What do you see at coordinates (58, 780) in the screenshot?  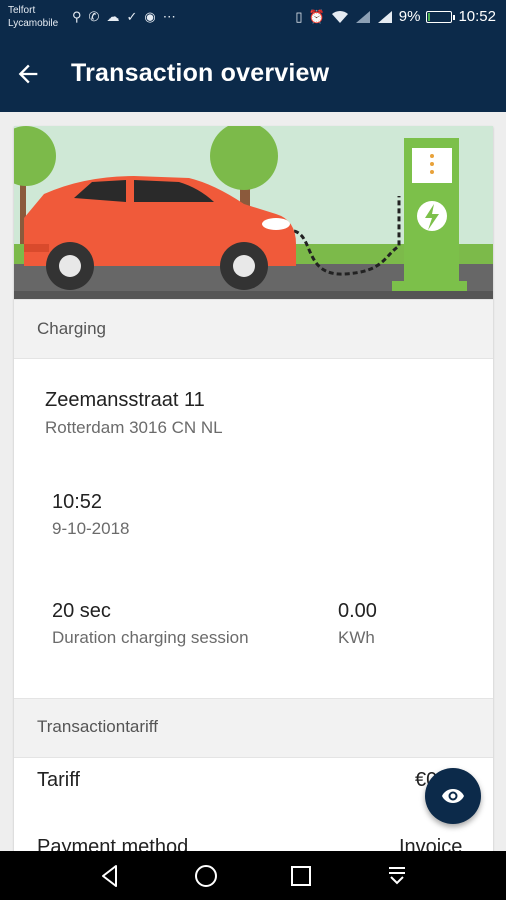 I see `tariff-label: Tariff` at bounding box center [58, 780].